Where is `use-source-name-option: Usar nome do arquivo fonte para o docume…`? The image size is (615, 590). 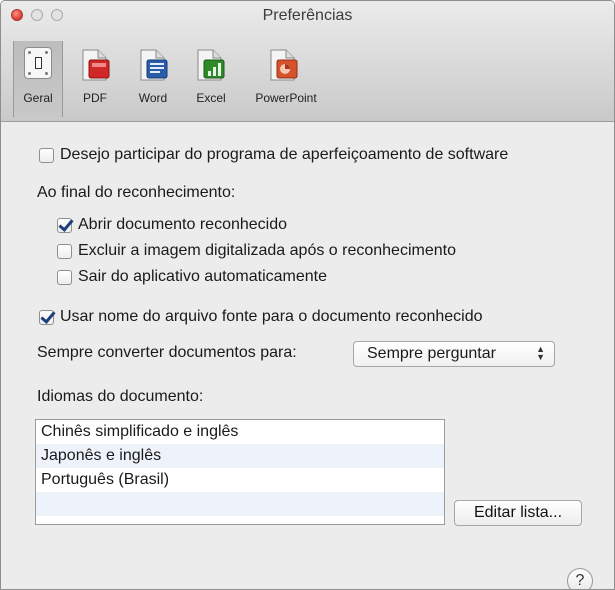 use-source-name-option: Usar nome do arquivo fonte para o docume… is located at coordinates (260, 317).